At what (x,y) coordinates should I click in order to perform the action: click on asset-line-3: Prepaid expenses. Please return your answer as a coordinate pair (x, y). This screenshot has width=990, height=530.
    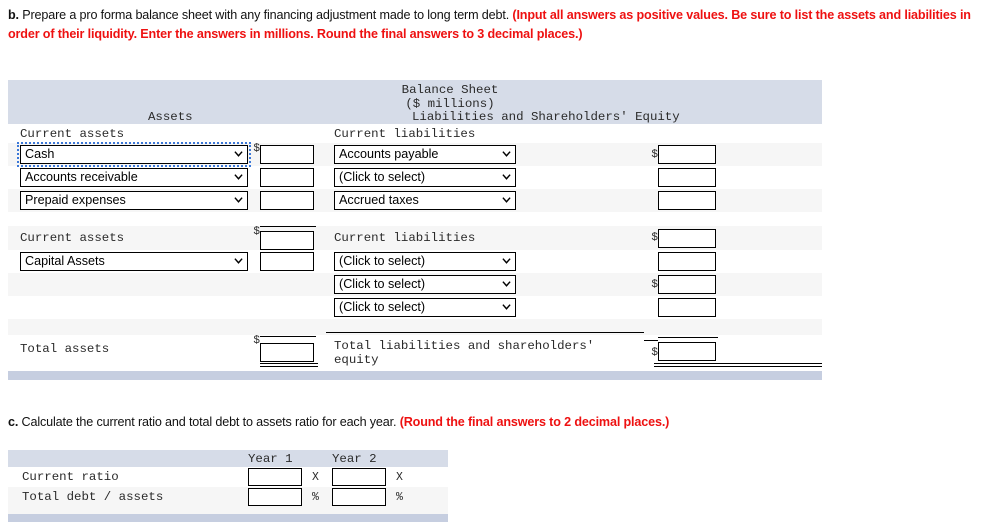
    Looking at the image, I should click on (128, 200).